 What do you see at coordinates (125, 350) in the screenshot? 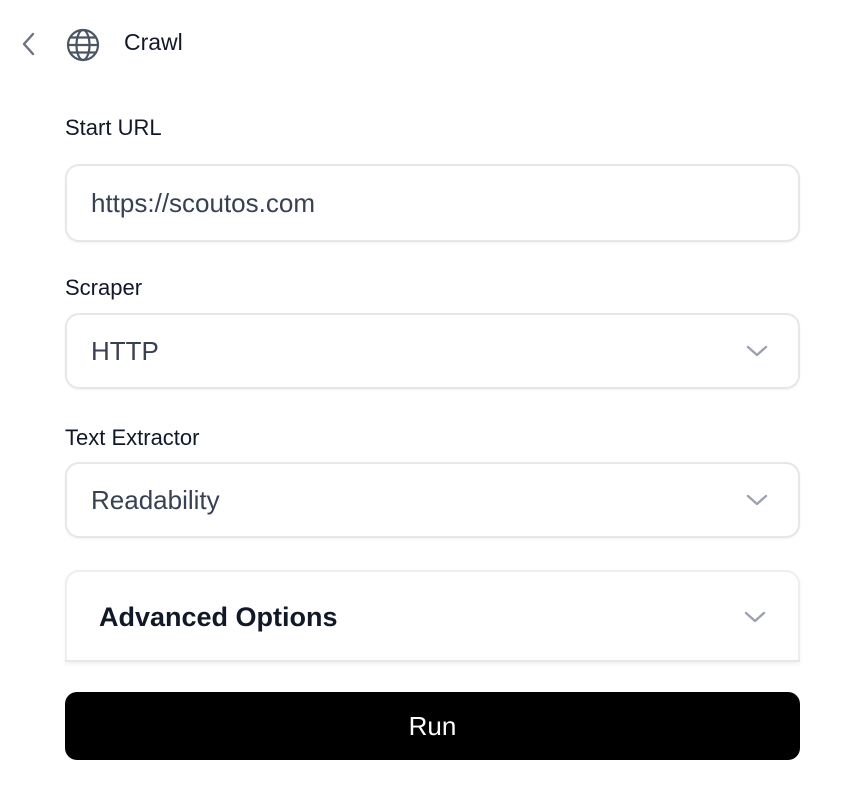
I see `scraper-selected-value: HTTP` at bounding box center [125, 350].